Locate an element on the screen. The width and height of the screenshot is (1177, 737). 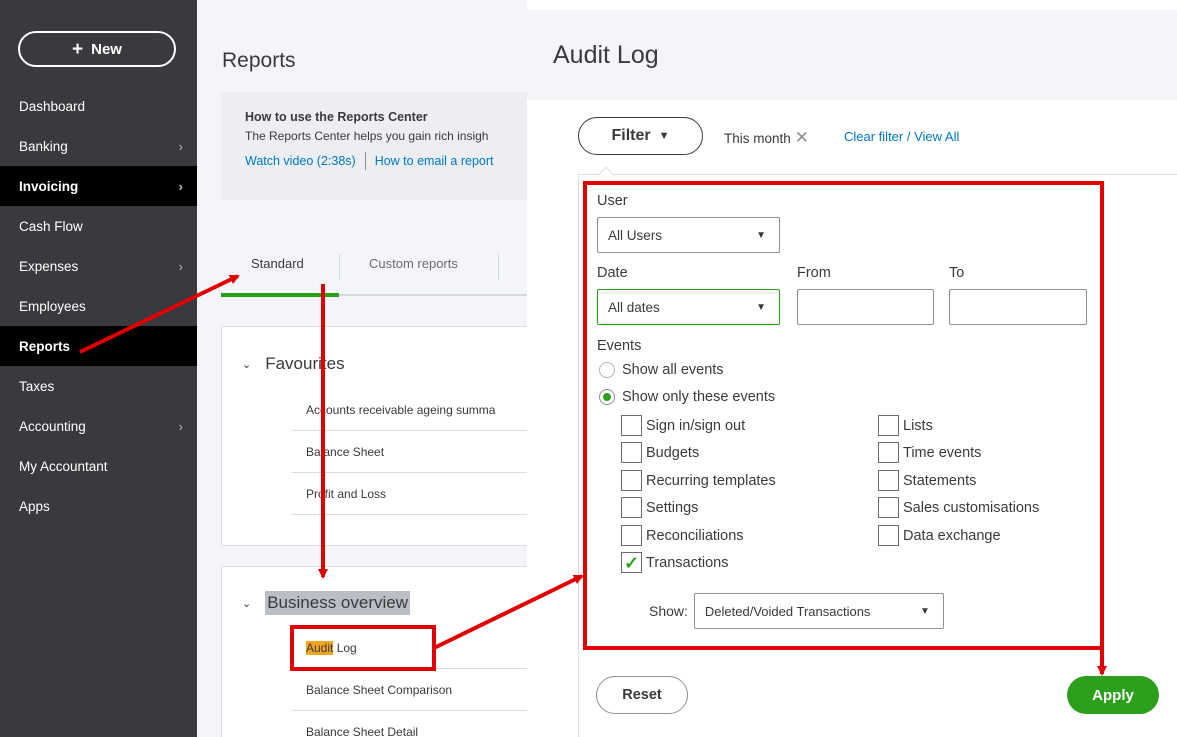
audit-log-row: Audit Log is located at coordinates (409, 648).